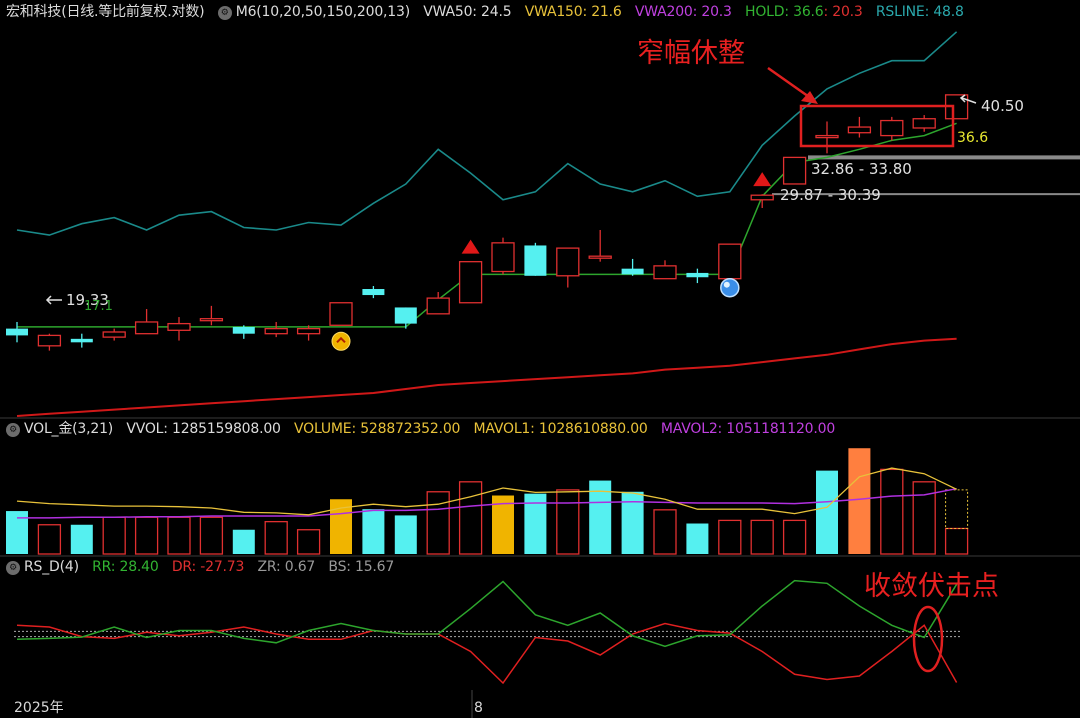 The width and height of the screenshot is (1080, 718). Describe the element at coordinates (53, 300) in the screenshot. I see `arrow-low-icon` at that location.